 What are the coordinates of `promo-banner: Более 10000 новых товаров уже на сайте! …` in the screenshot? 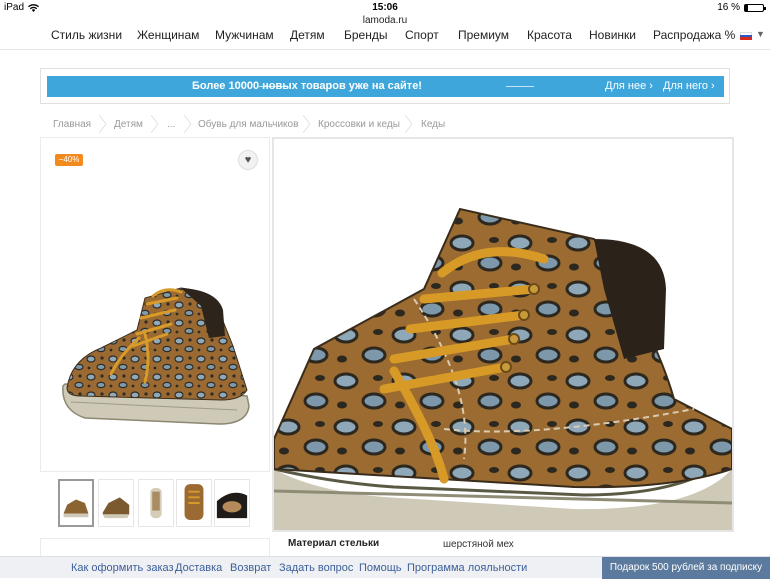 It's located at (385, 86).